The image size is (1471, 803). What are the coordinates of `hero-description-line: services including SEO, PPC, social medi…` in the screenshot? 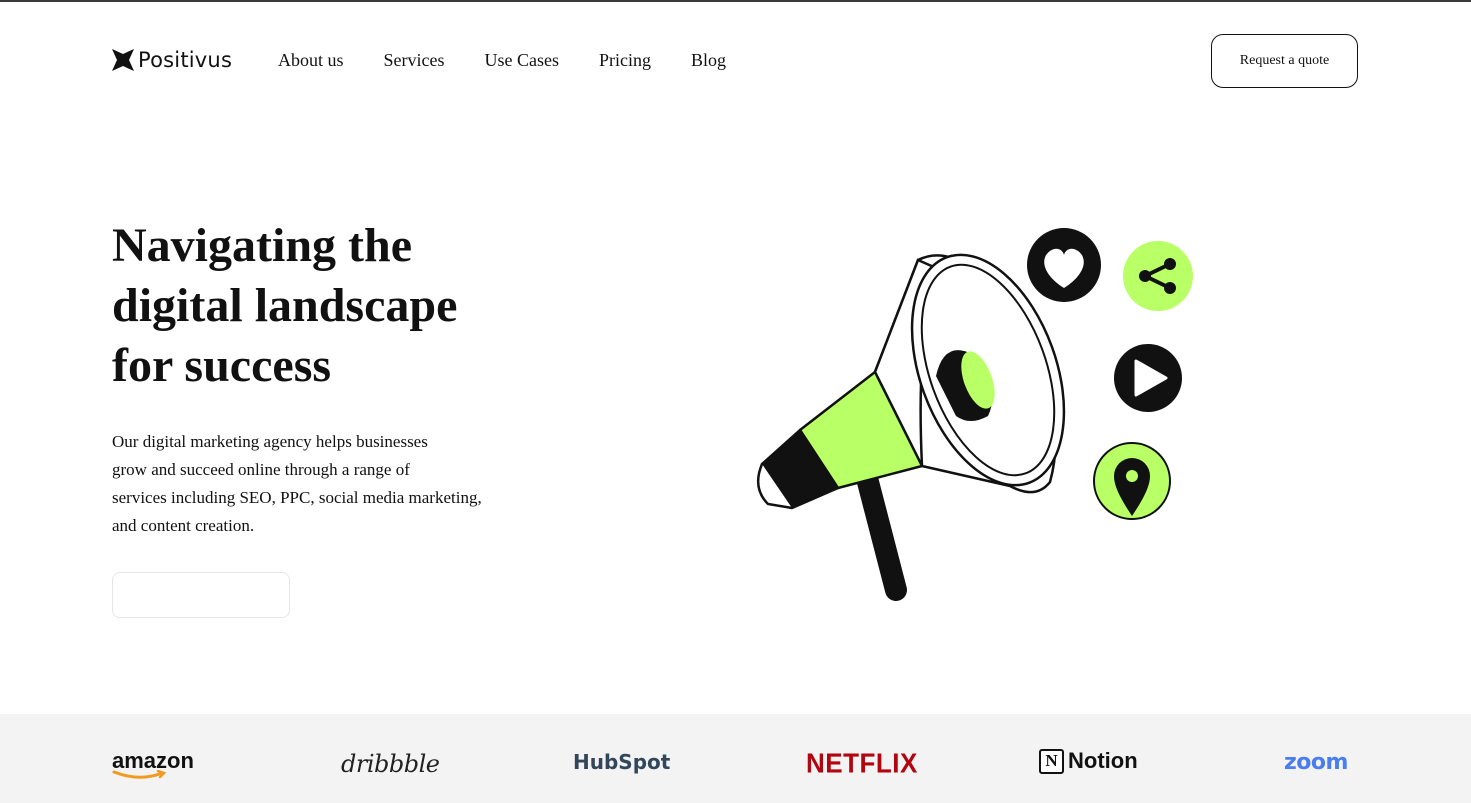 It's located at (297, 497).